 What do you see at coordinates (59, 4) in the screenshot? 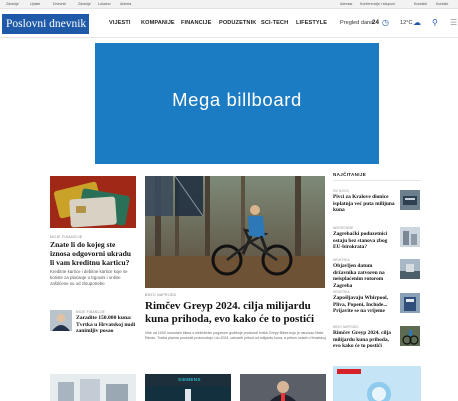
I see `utility-link: Dnevnik` at bounding box center [59, 4].